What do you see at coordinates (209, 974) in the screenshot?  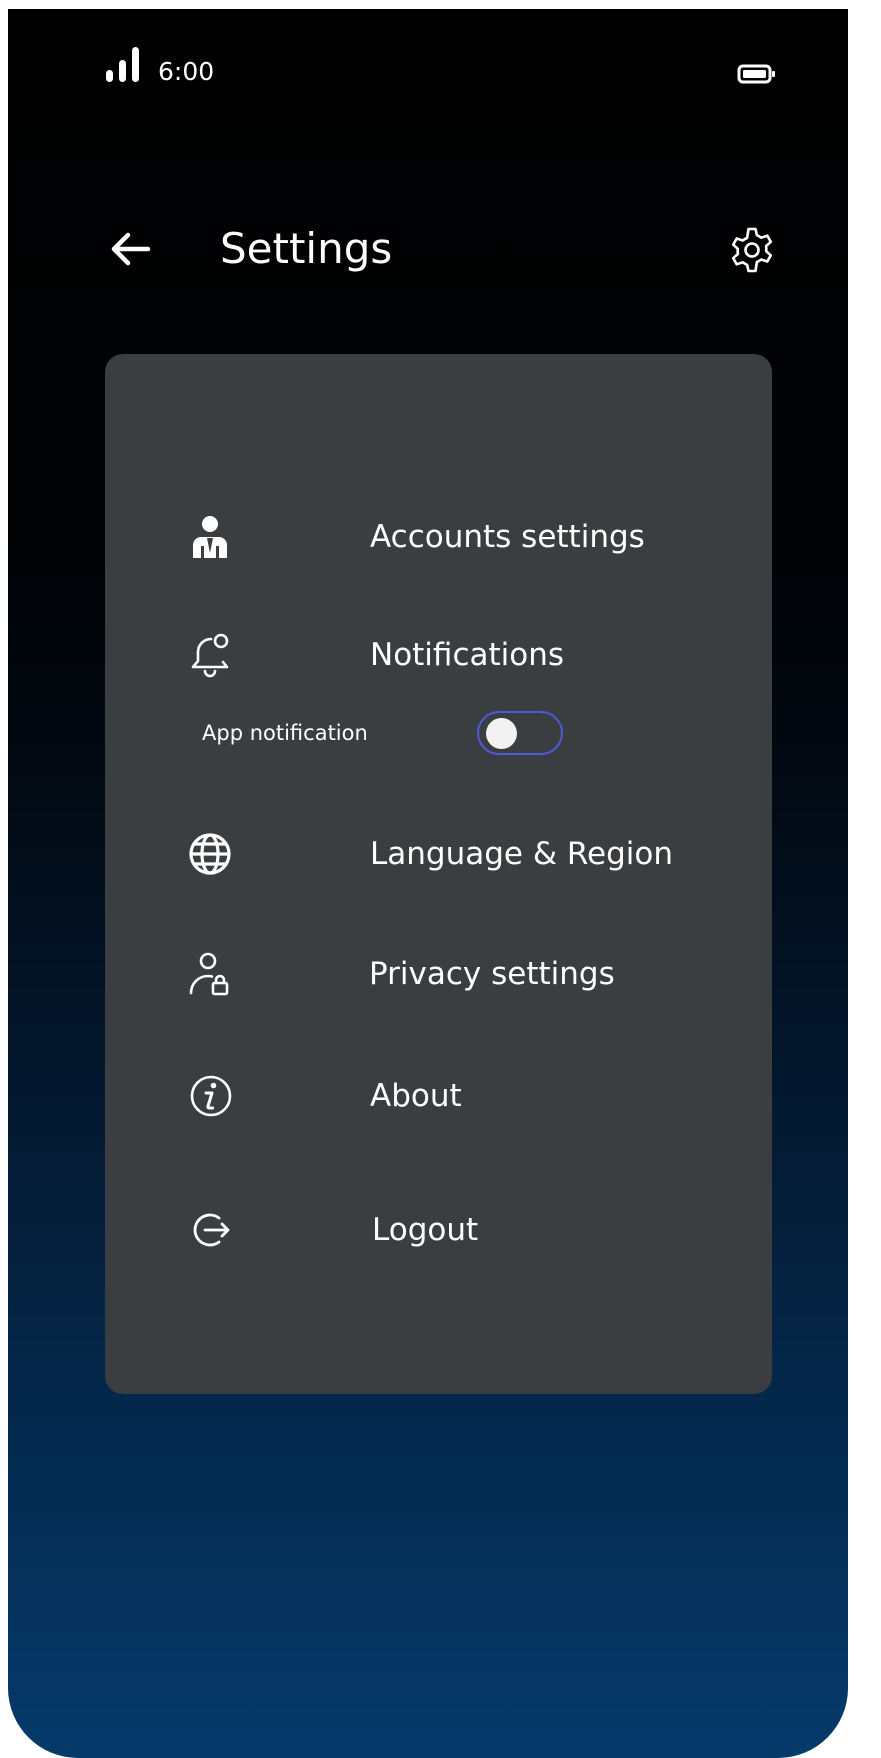 I see `user-lock-icon` at bounding box center [209, 974].